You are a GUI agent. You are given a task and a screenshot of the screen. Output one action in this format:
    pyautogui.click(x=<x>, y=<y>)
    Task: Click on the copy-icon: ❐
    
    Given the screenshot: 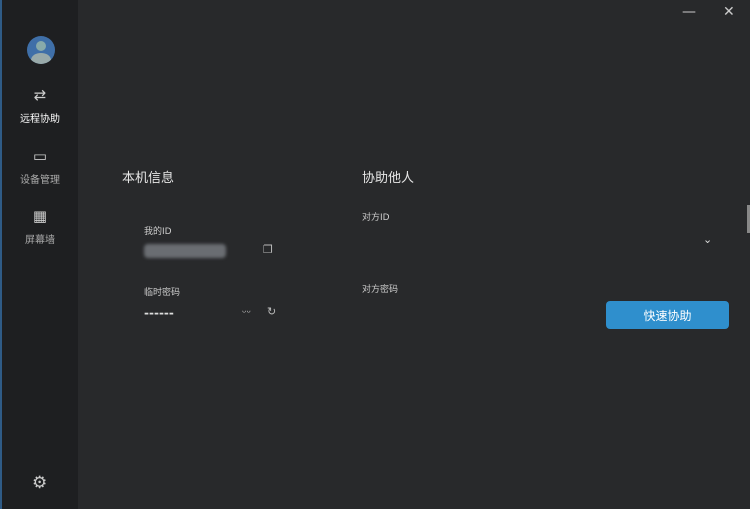 What is the action you would take?
    pyautogui.click(x=268, y=249)
    